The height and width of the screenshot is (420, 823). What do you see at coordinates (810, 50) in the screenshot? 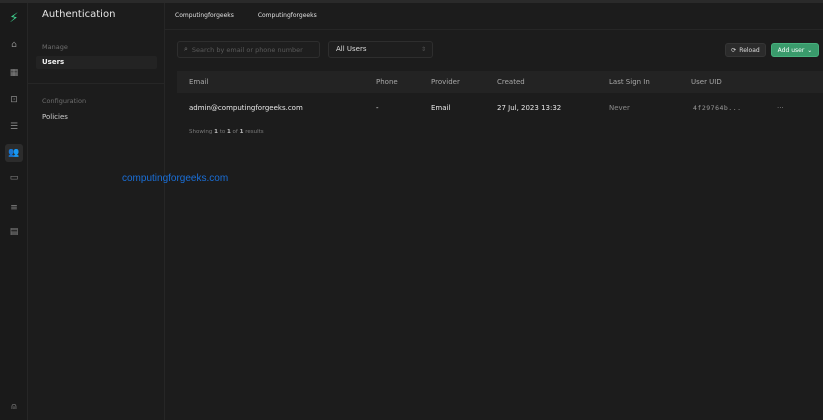
I see `chevron-down-icon: ⌄` at bounding box center [810, 50].